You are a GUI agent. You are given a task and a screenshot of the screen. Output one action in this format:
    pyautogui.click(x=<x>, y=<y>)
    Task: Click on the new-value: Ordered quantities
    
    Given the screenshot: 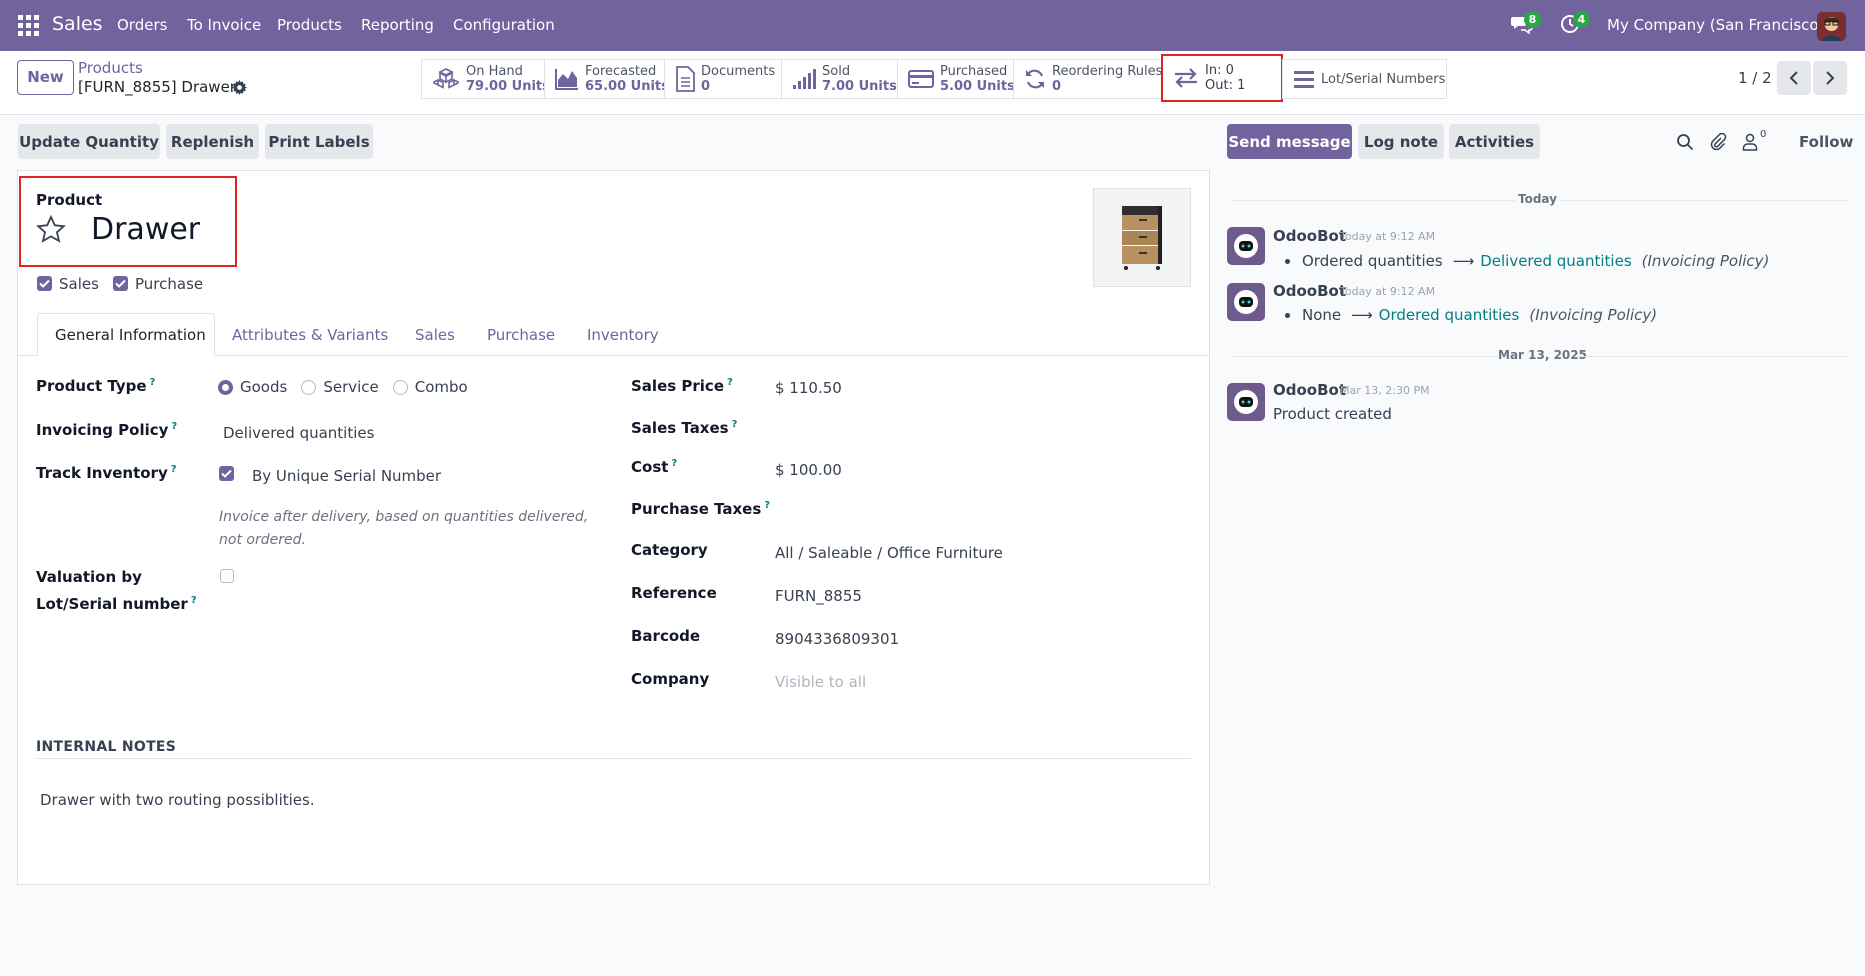 What is the action you would take?
    pyautogui.click(x=1449, y=315)
    